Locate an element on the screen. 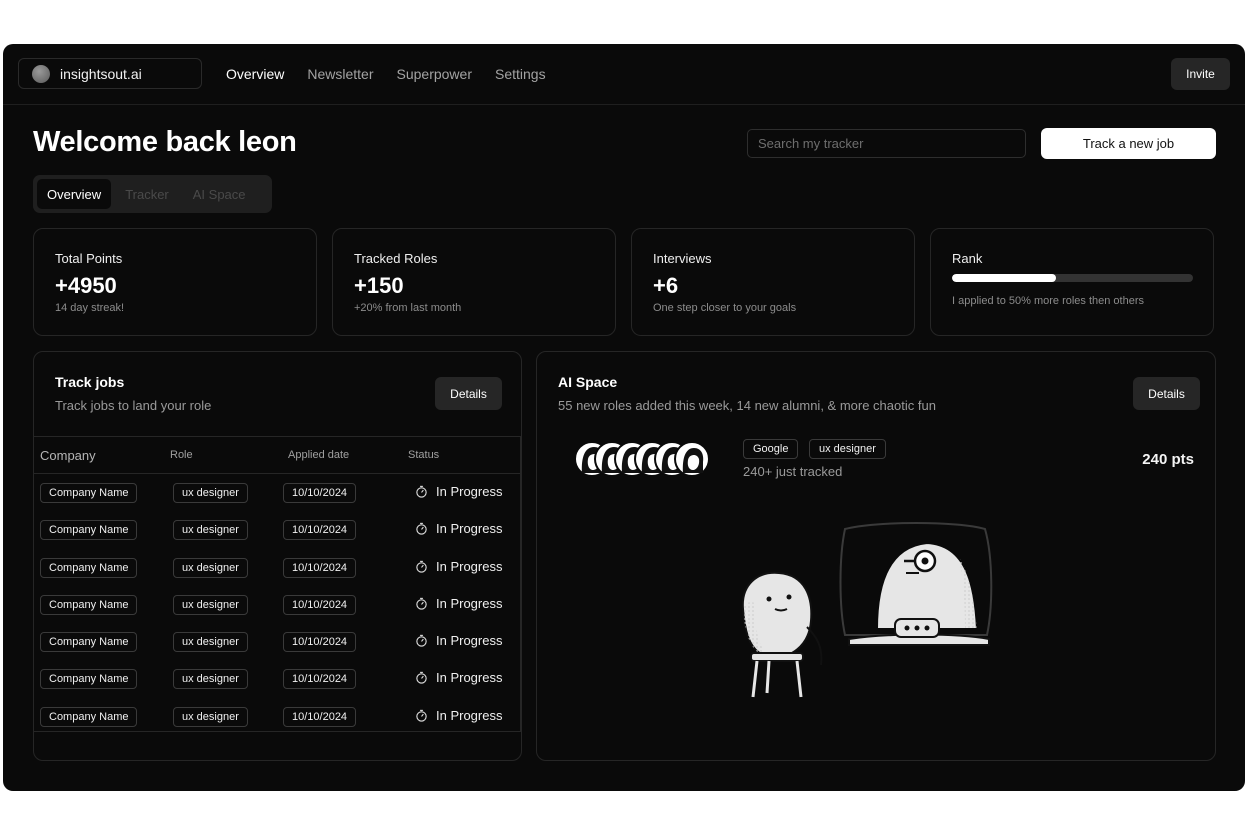  stat-card-total-points: Total Points +4950 14 day streak! is located at coordinates (175, 282).